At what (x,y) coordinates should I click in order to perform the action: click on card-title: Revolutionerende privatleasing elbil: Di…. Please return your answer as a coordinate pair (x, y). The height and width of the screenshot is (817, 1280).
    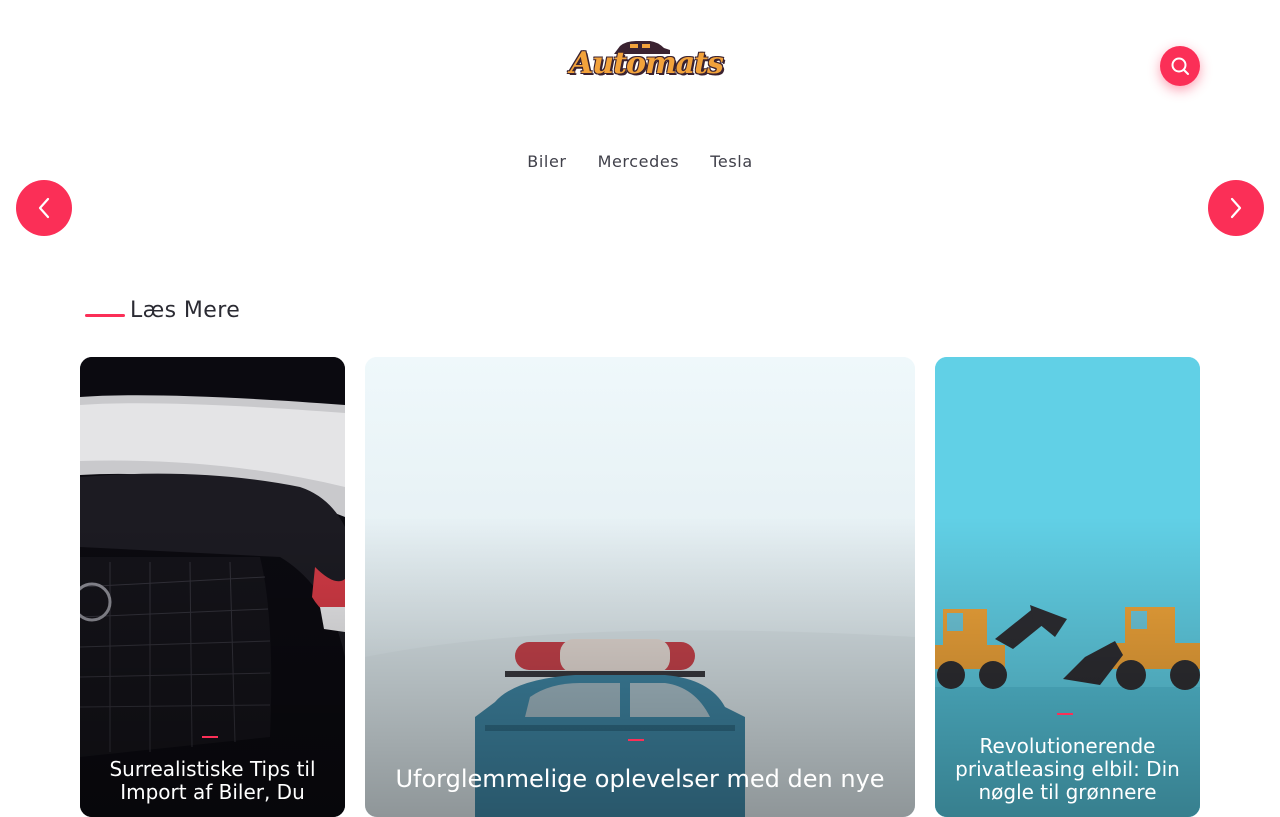
    Looking at the image, I should click on (1067, 769).